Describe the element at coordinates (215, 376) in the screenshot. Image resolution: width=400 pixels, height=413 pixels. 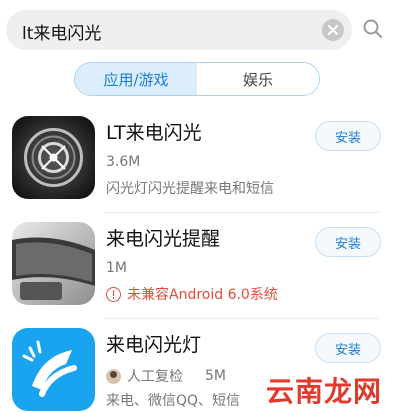
I see `app-size: 5M` at that location.